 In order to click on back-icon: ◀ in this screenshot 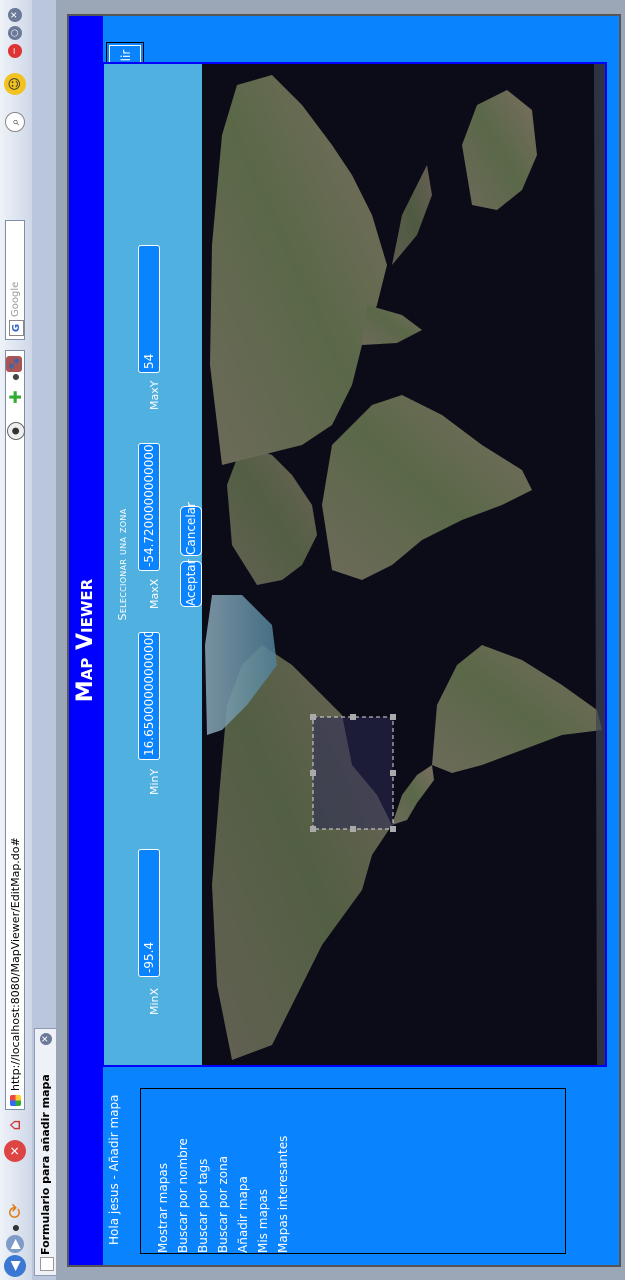, I will do `click(15, 1266)`.